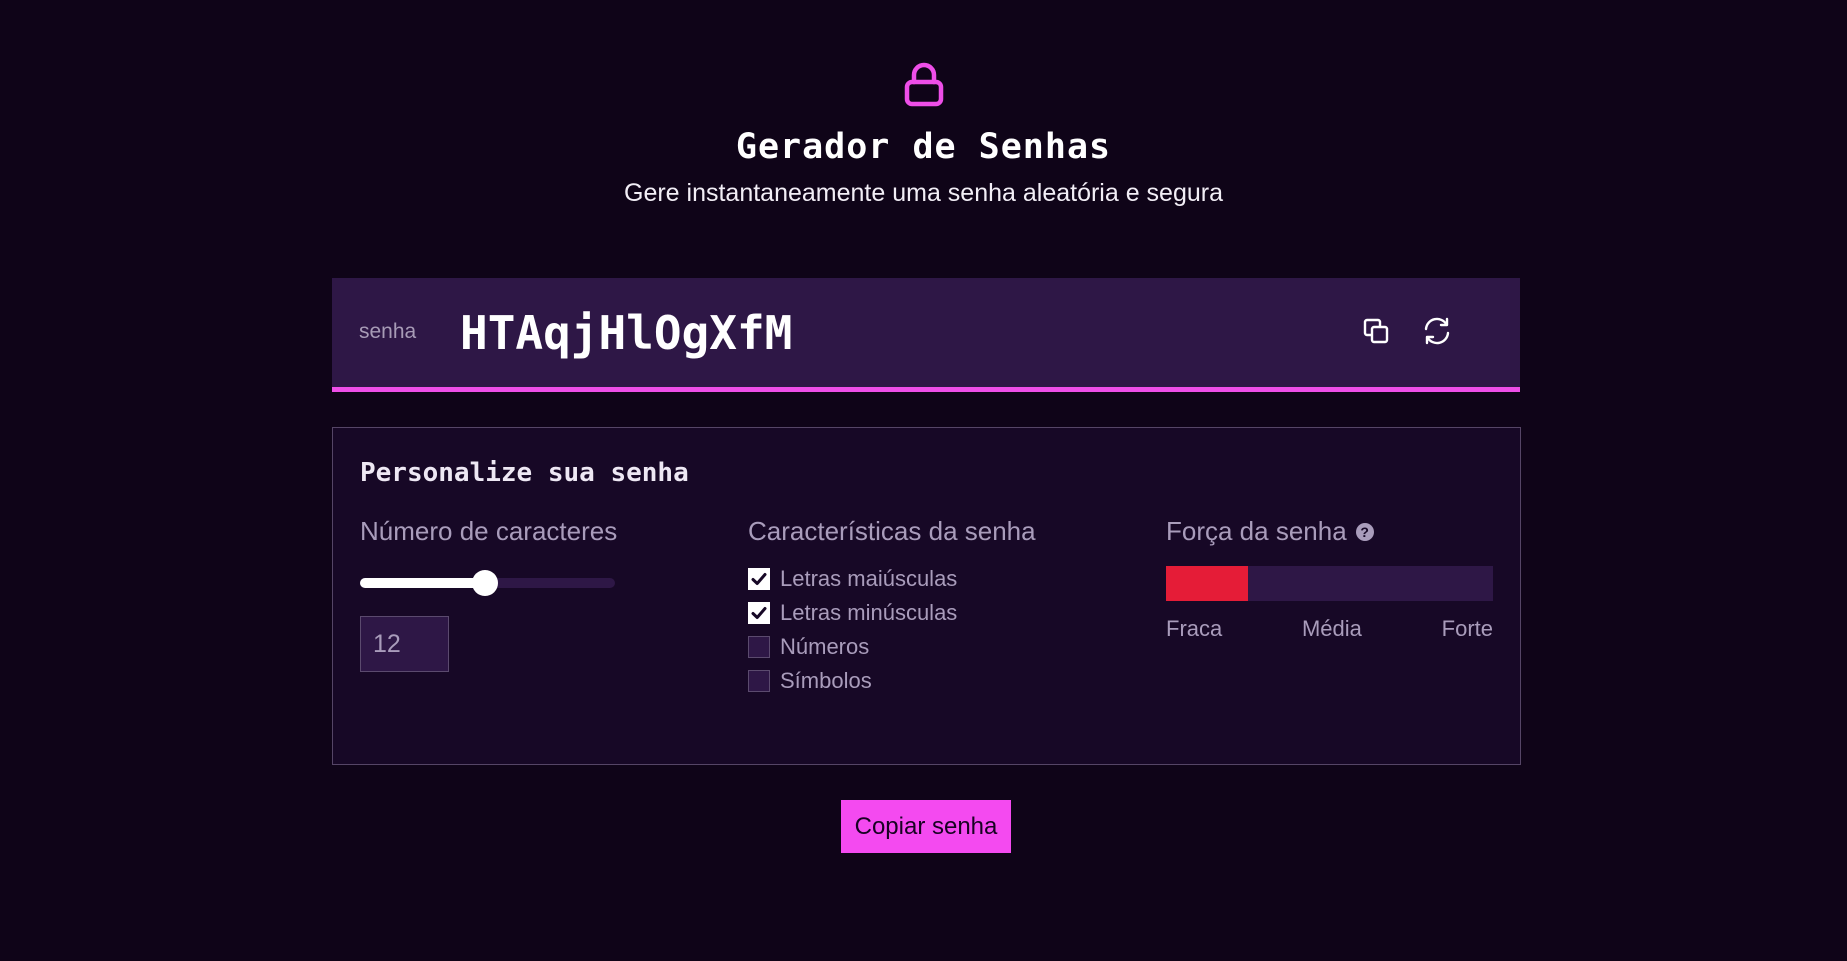 The height and width of the screenshot is (961, 1847). I want to click on option-label: Letras minúsculas, so click(869, 612).